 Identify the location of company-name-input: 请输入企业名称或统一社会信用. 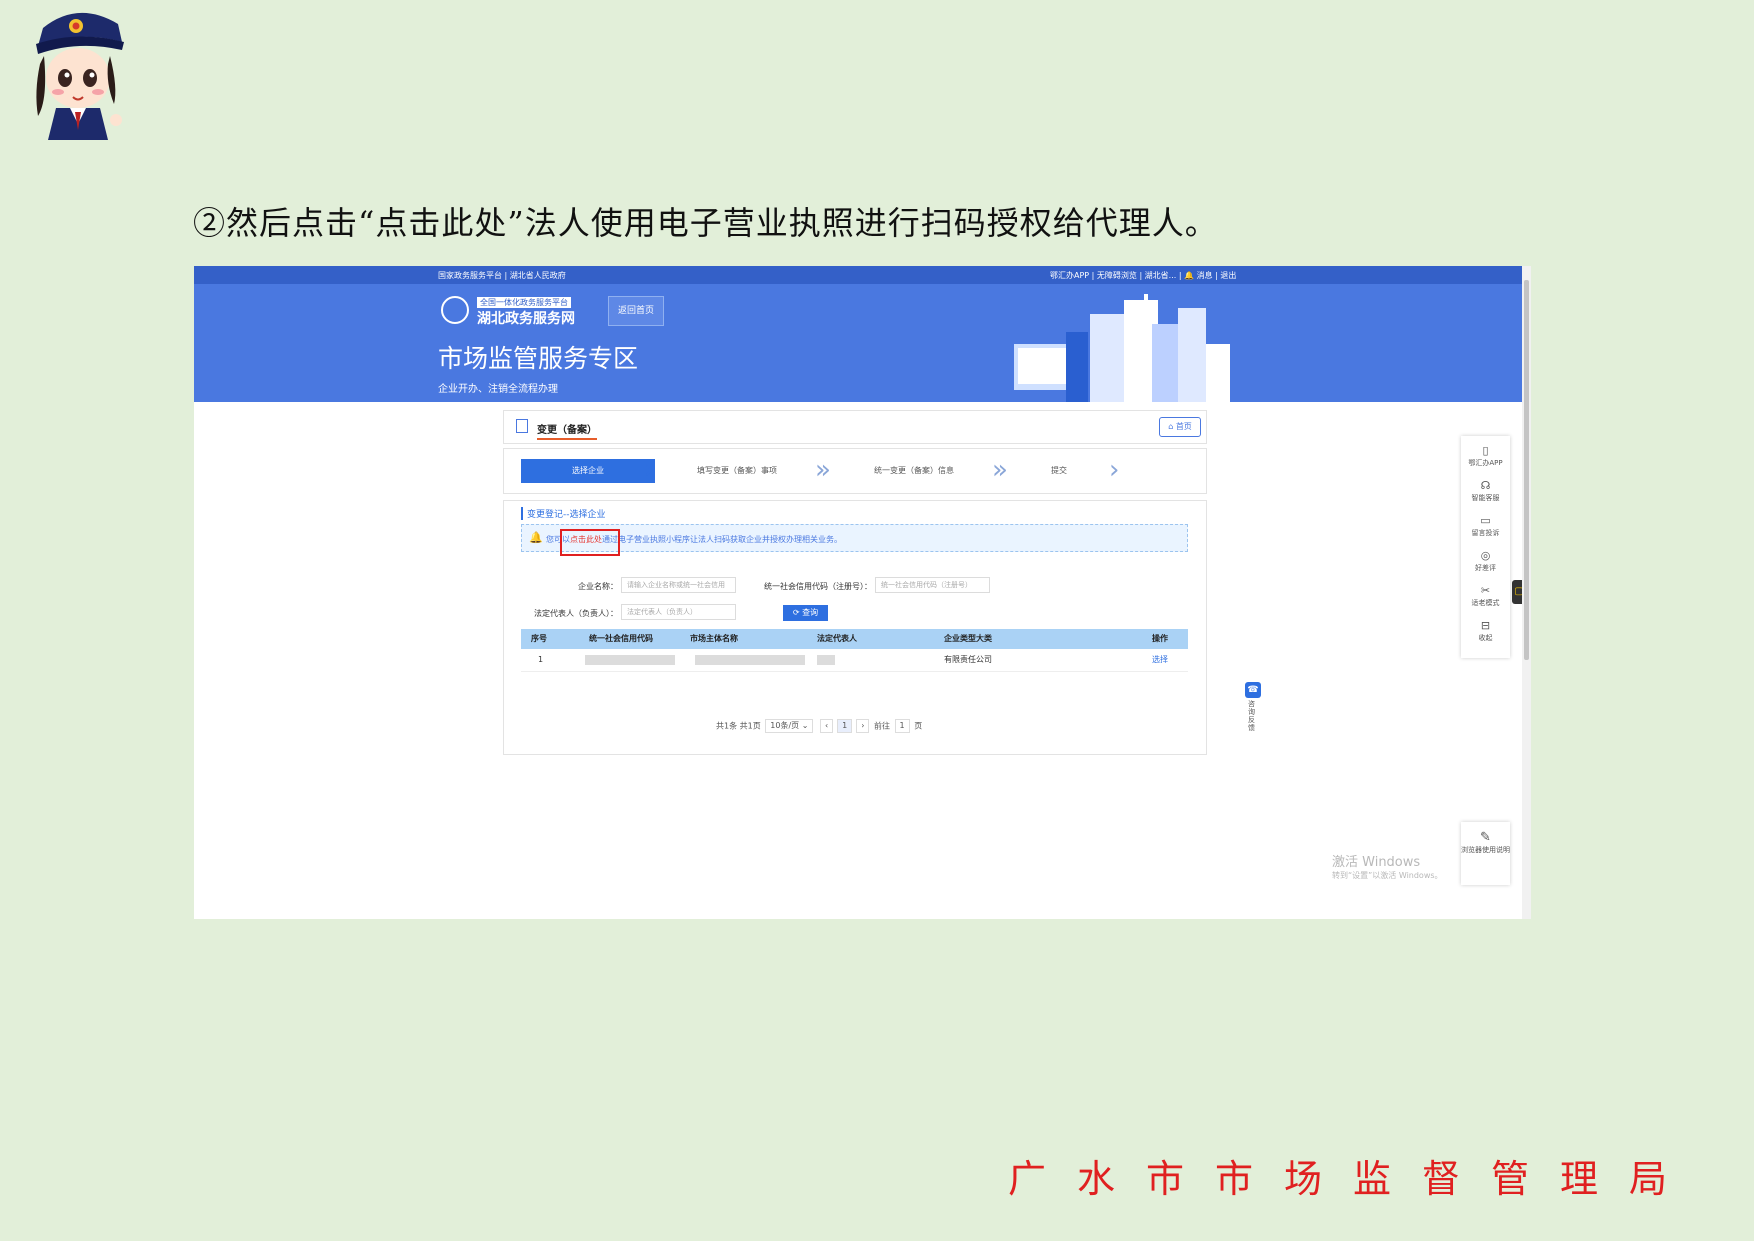
(678, 585).